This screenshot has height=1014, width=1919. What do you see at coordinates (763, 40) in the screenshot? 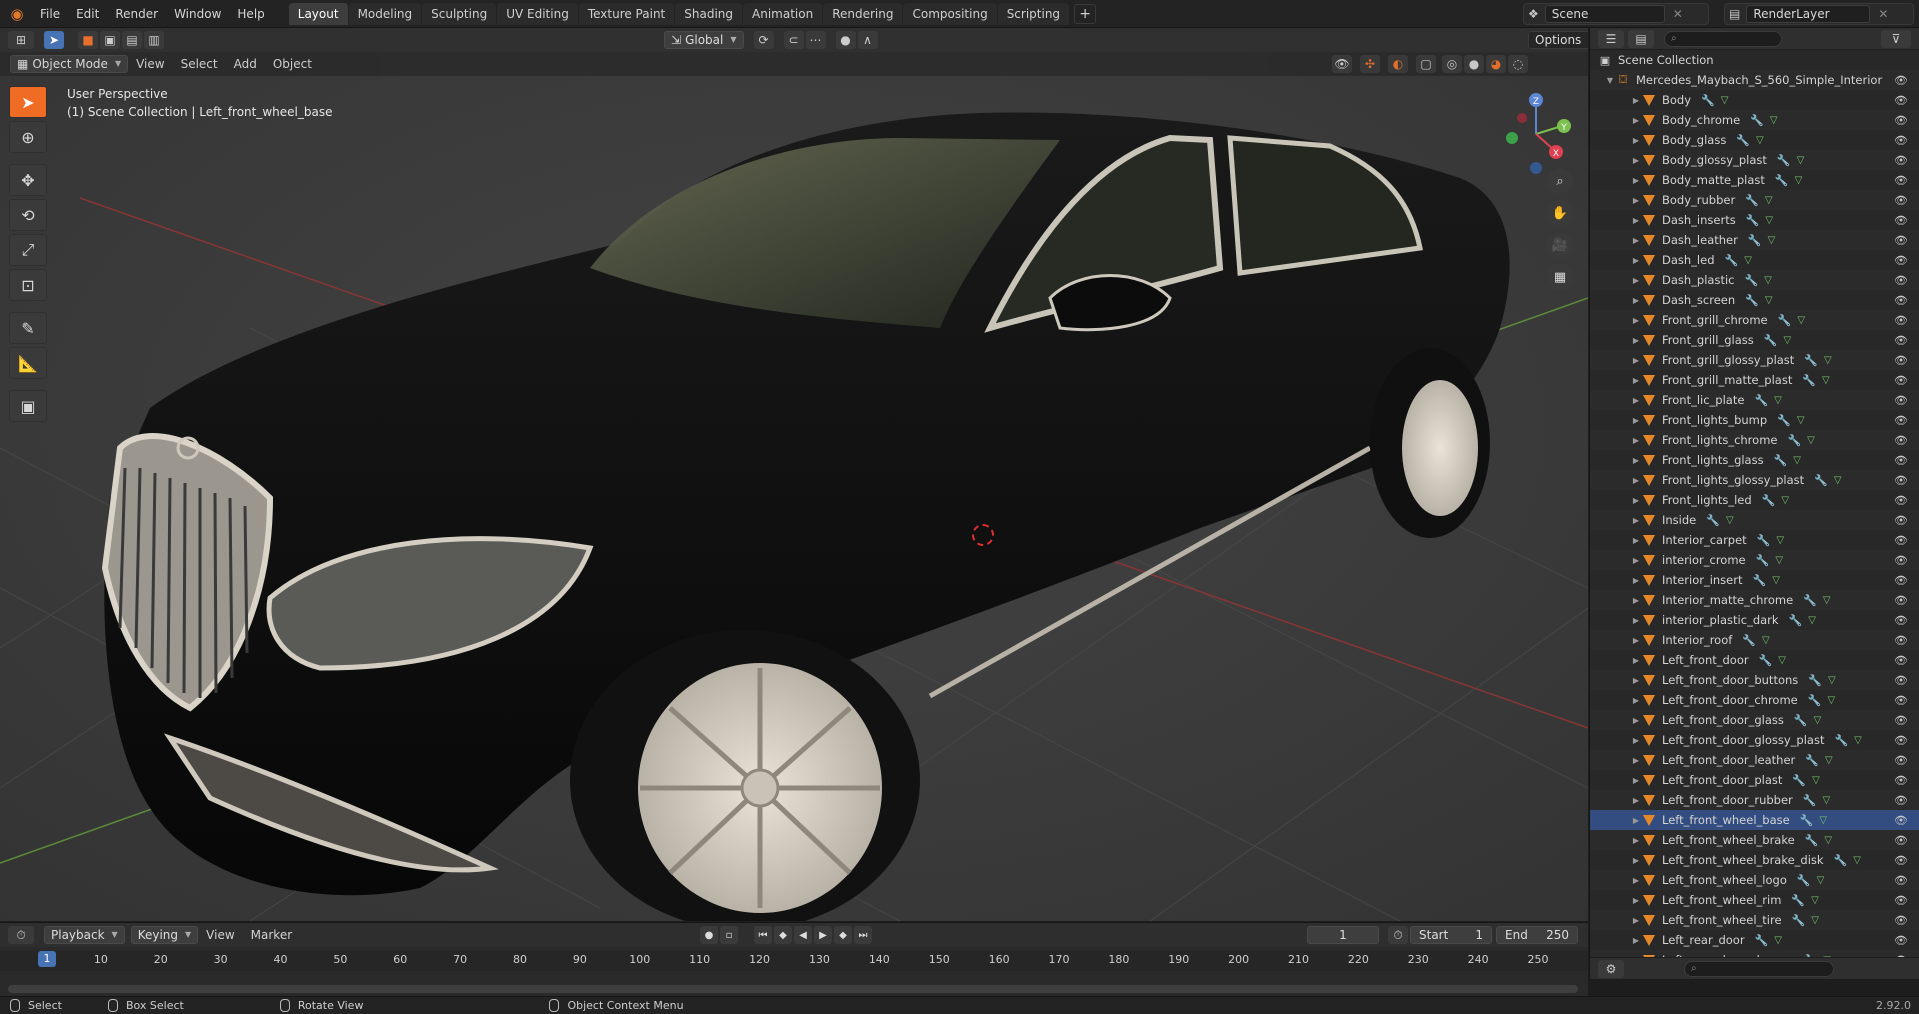
I see `pivot-point-icon: ⟳` at bounding box center [763, 40].